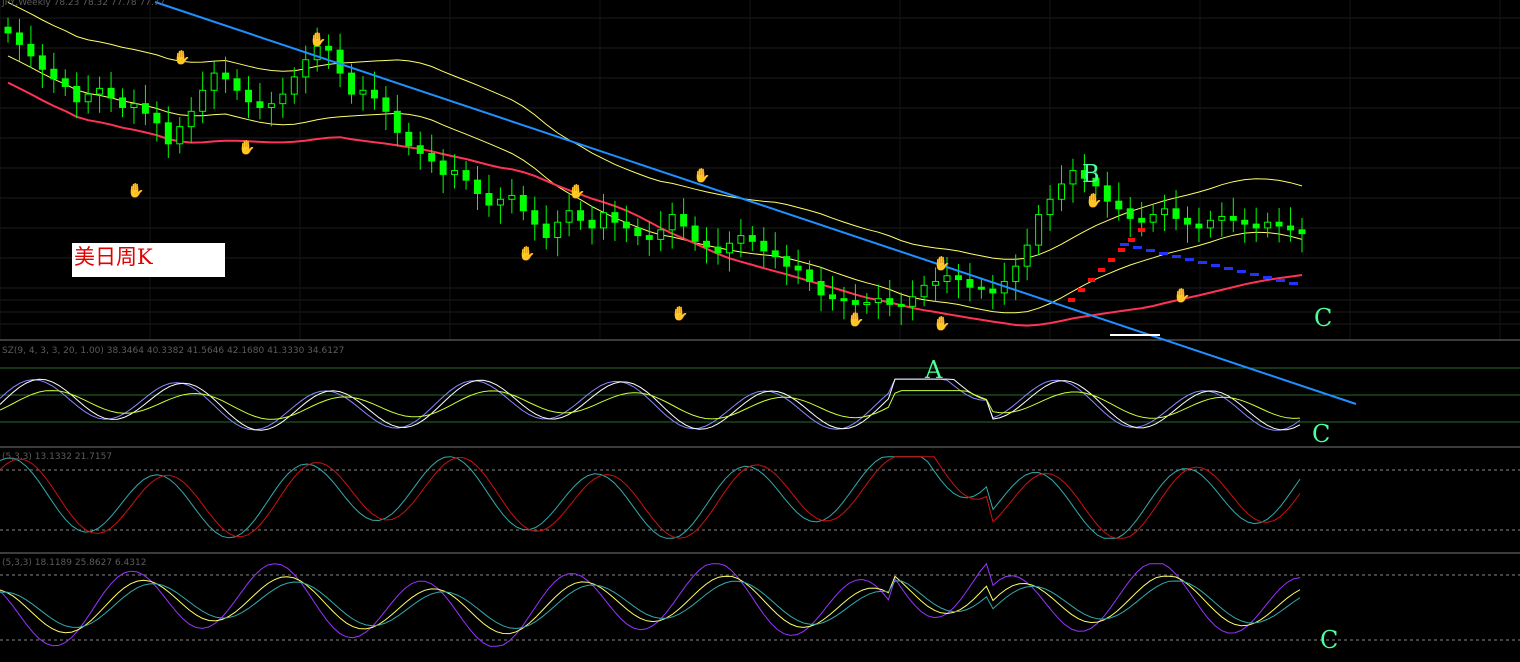 Image resolution: width=1520 pixels, height=662 pixels. I want to click on main-header: JPY,Weekly 78.23 78.32 77.78 77.77, so click(84, 4).